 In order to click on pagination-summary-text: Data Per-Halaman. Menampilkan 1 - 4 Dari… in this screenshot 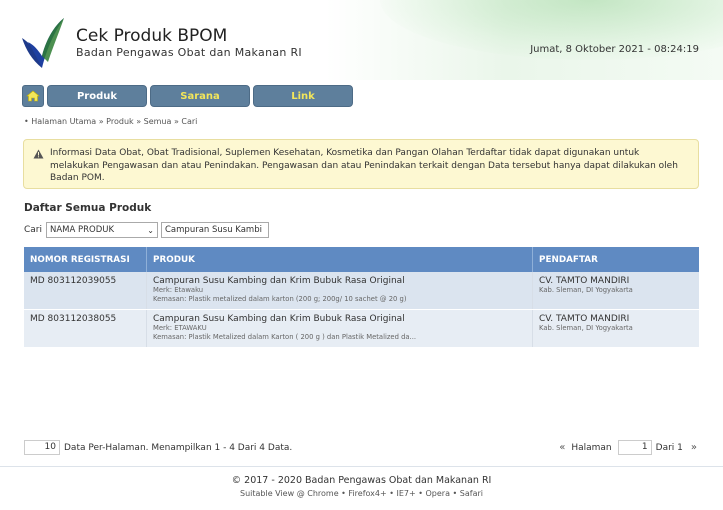, I will do `click(178, 447)`.